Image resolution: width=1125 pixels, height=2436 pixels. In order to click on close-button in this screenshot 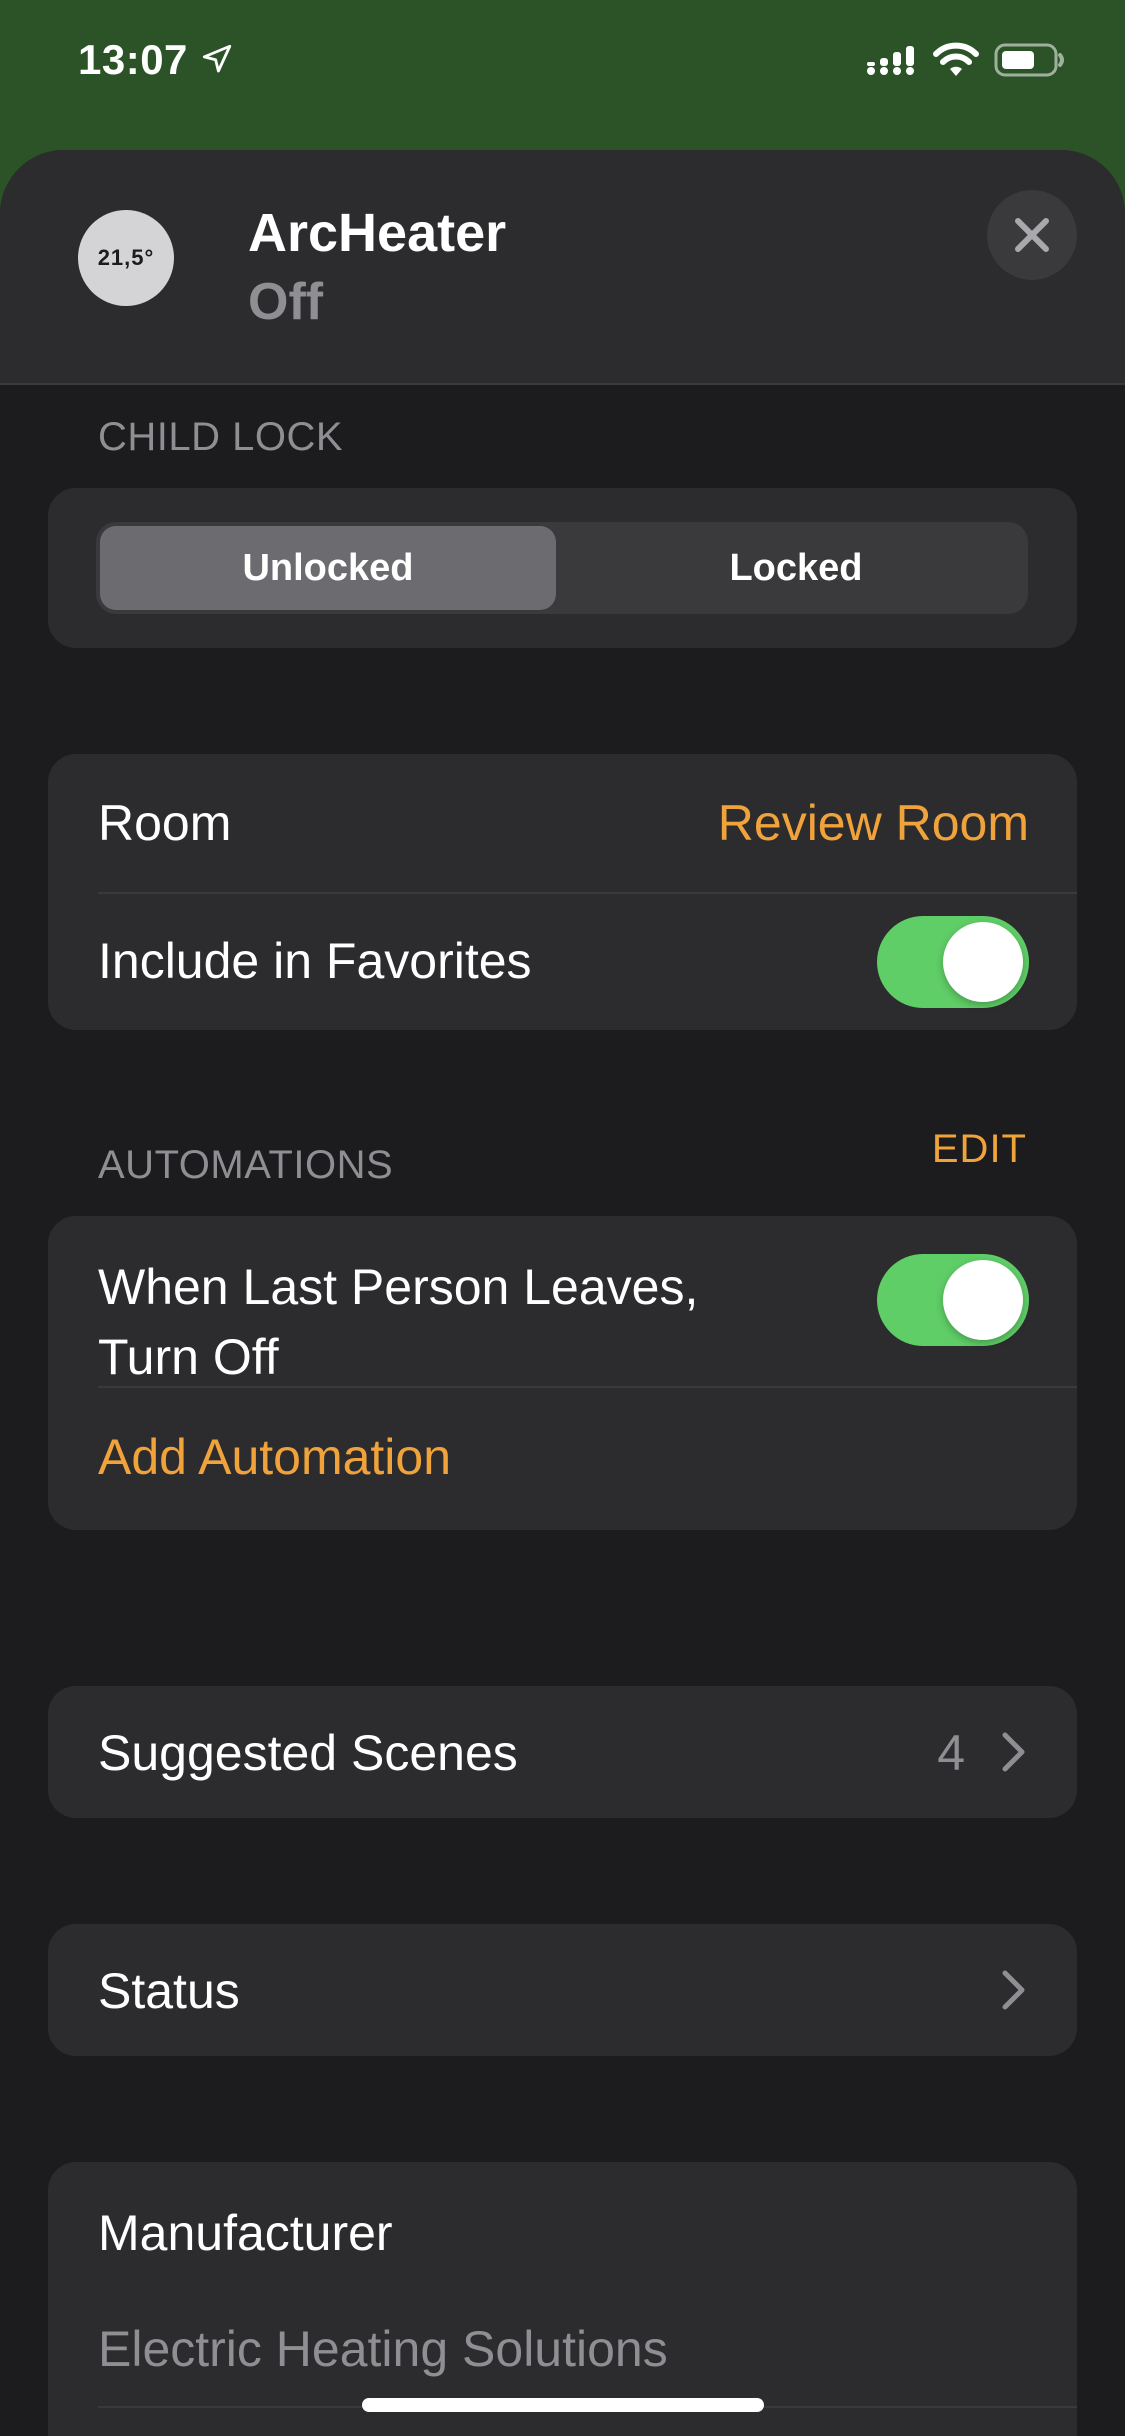, I will do `click(1032, 235)`.